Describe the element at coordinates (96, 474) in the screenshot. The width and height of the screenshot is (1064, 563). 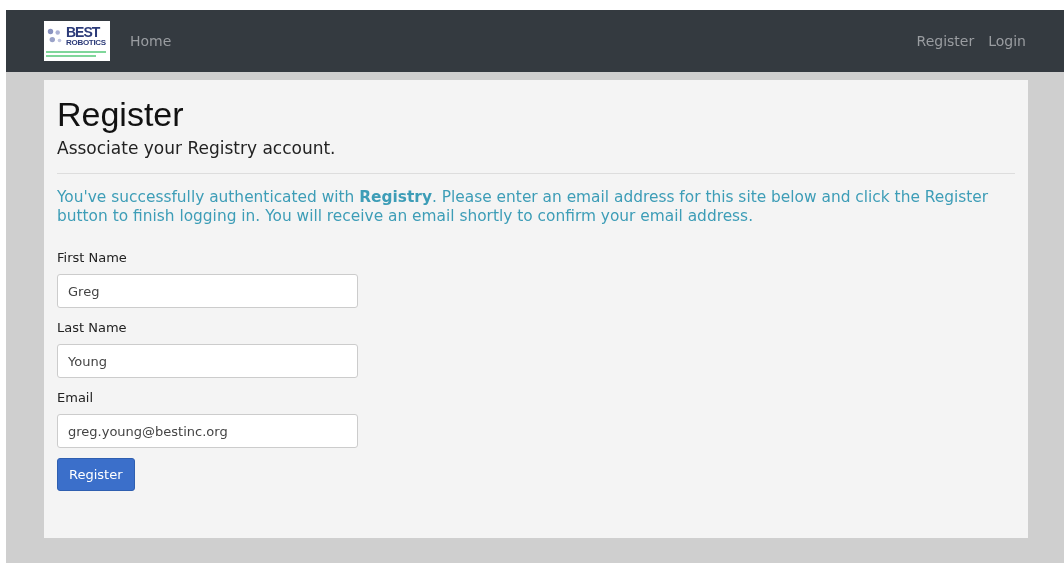
I see `register-button: Register` at that location.